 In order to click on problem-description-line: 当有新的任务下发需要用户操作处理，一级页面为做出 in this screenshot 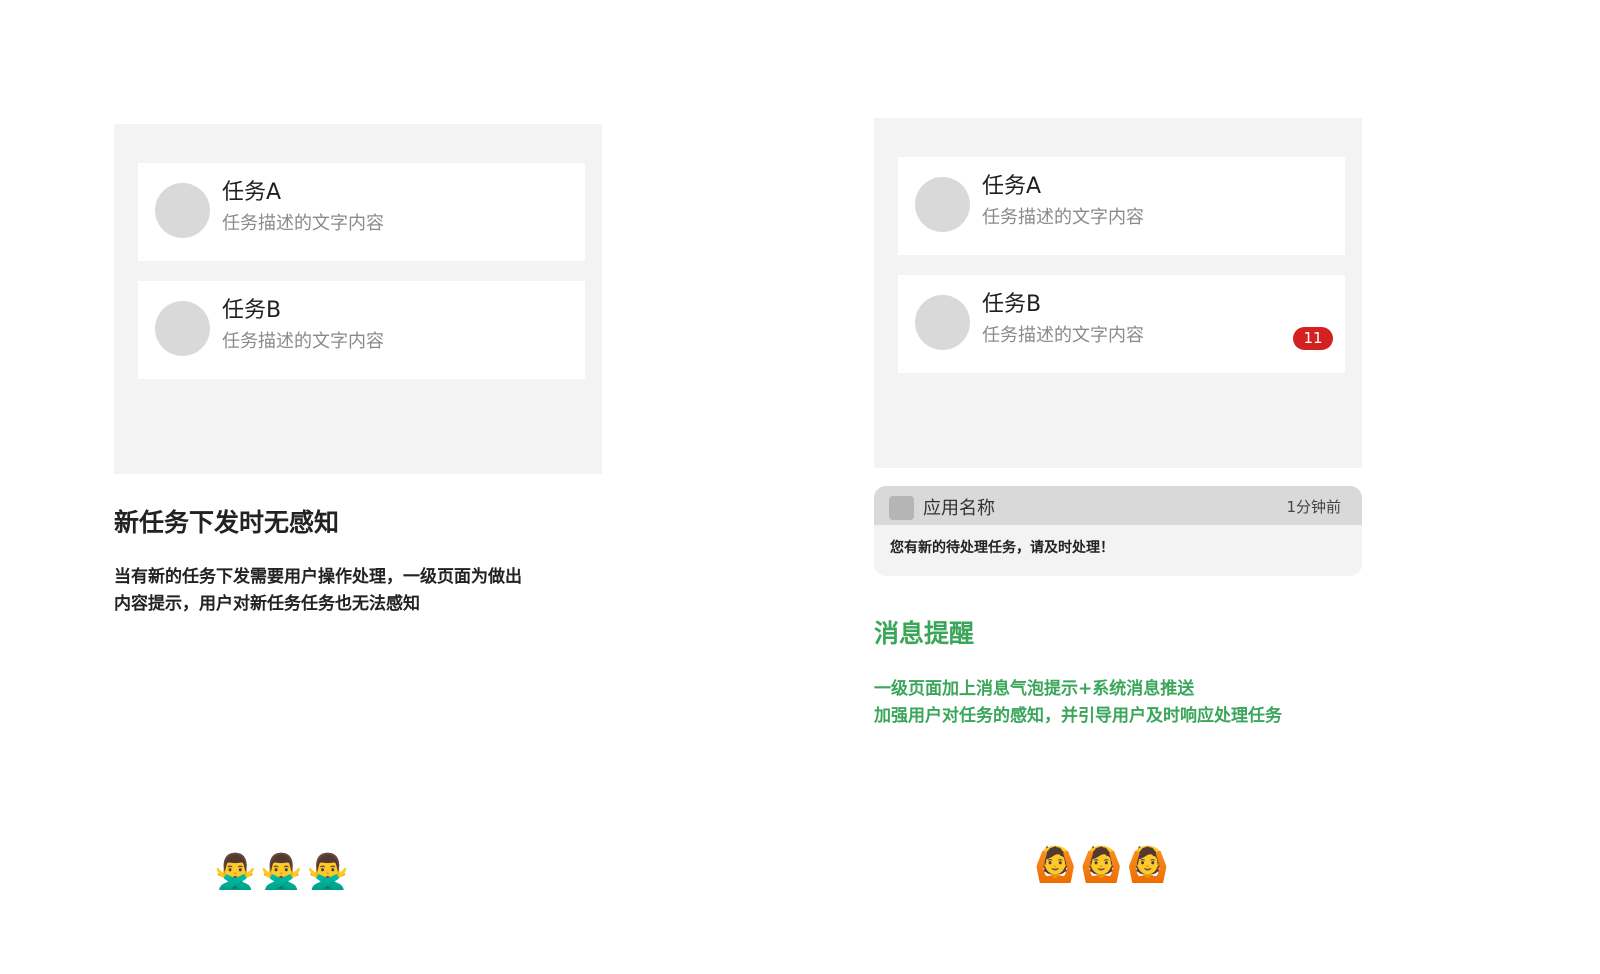, I will do `click(318, 577)`.